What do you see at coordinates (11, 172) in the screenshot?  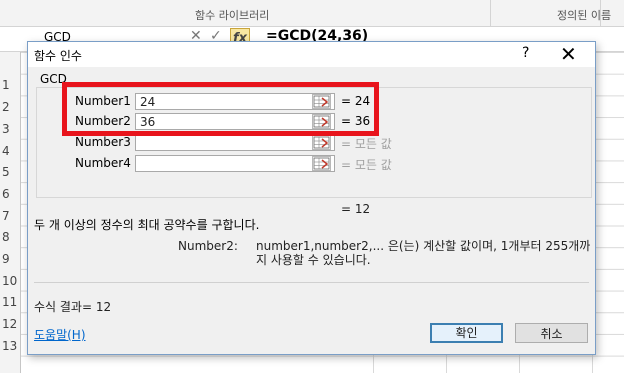 I see `row-number: 5` at bounding box center [11, 172].